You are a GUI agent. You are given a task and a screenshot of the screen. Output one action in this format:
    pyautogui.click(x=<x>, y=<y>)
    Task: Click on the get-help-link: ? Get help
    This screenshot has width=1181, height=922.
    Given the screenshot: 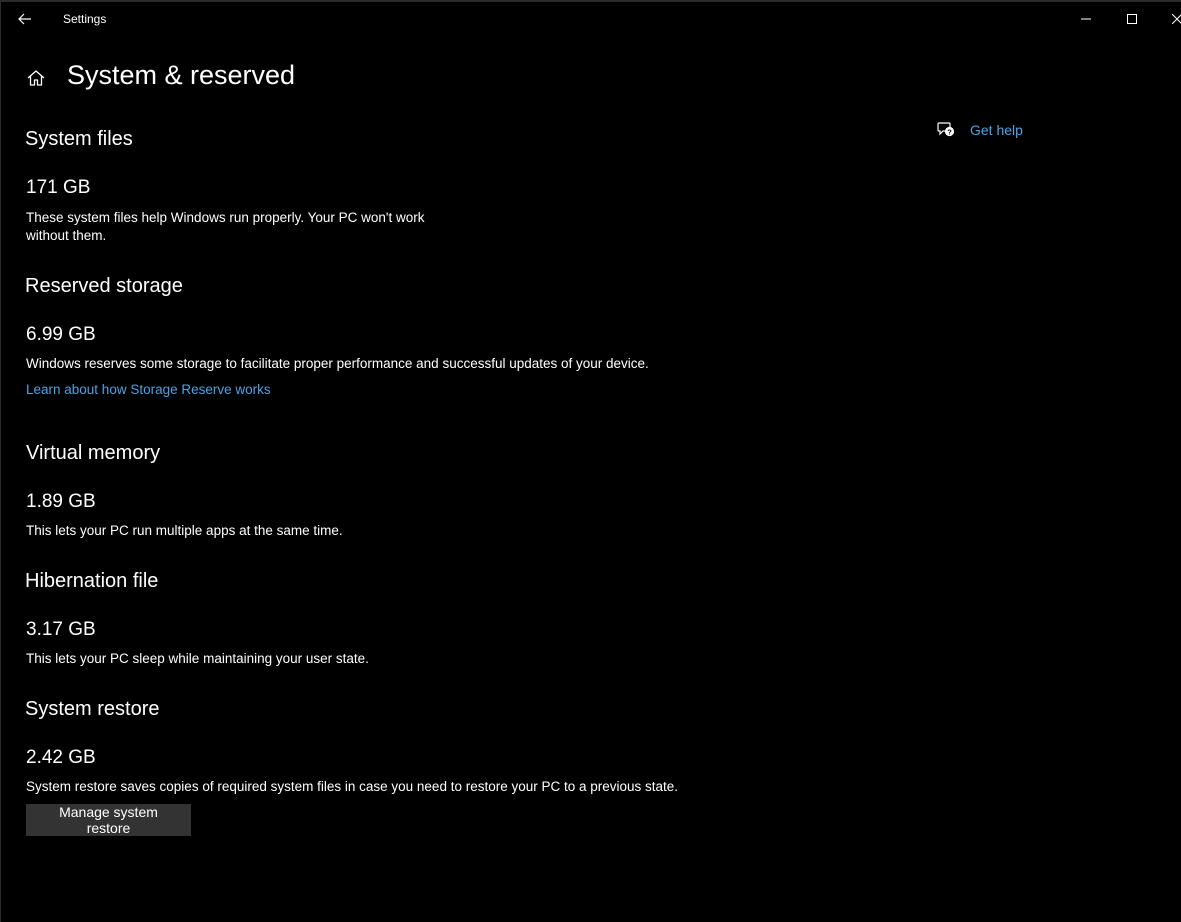 What is the action you would take?
    pyautogui.click(x=979, y=130)
    